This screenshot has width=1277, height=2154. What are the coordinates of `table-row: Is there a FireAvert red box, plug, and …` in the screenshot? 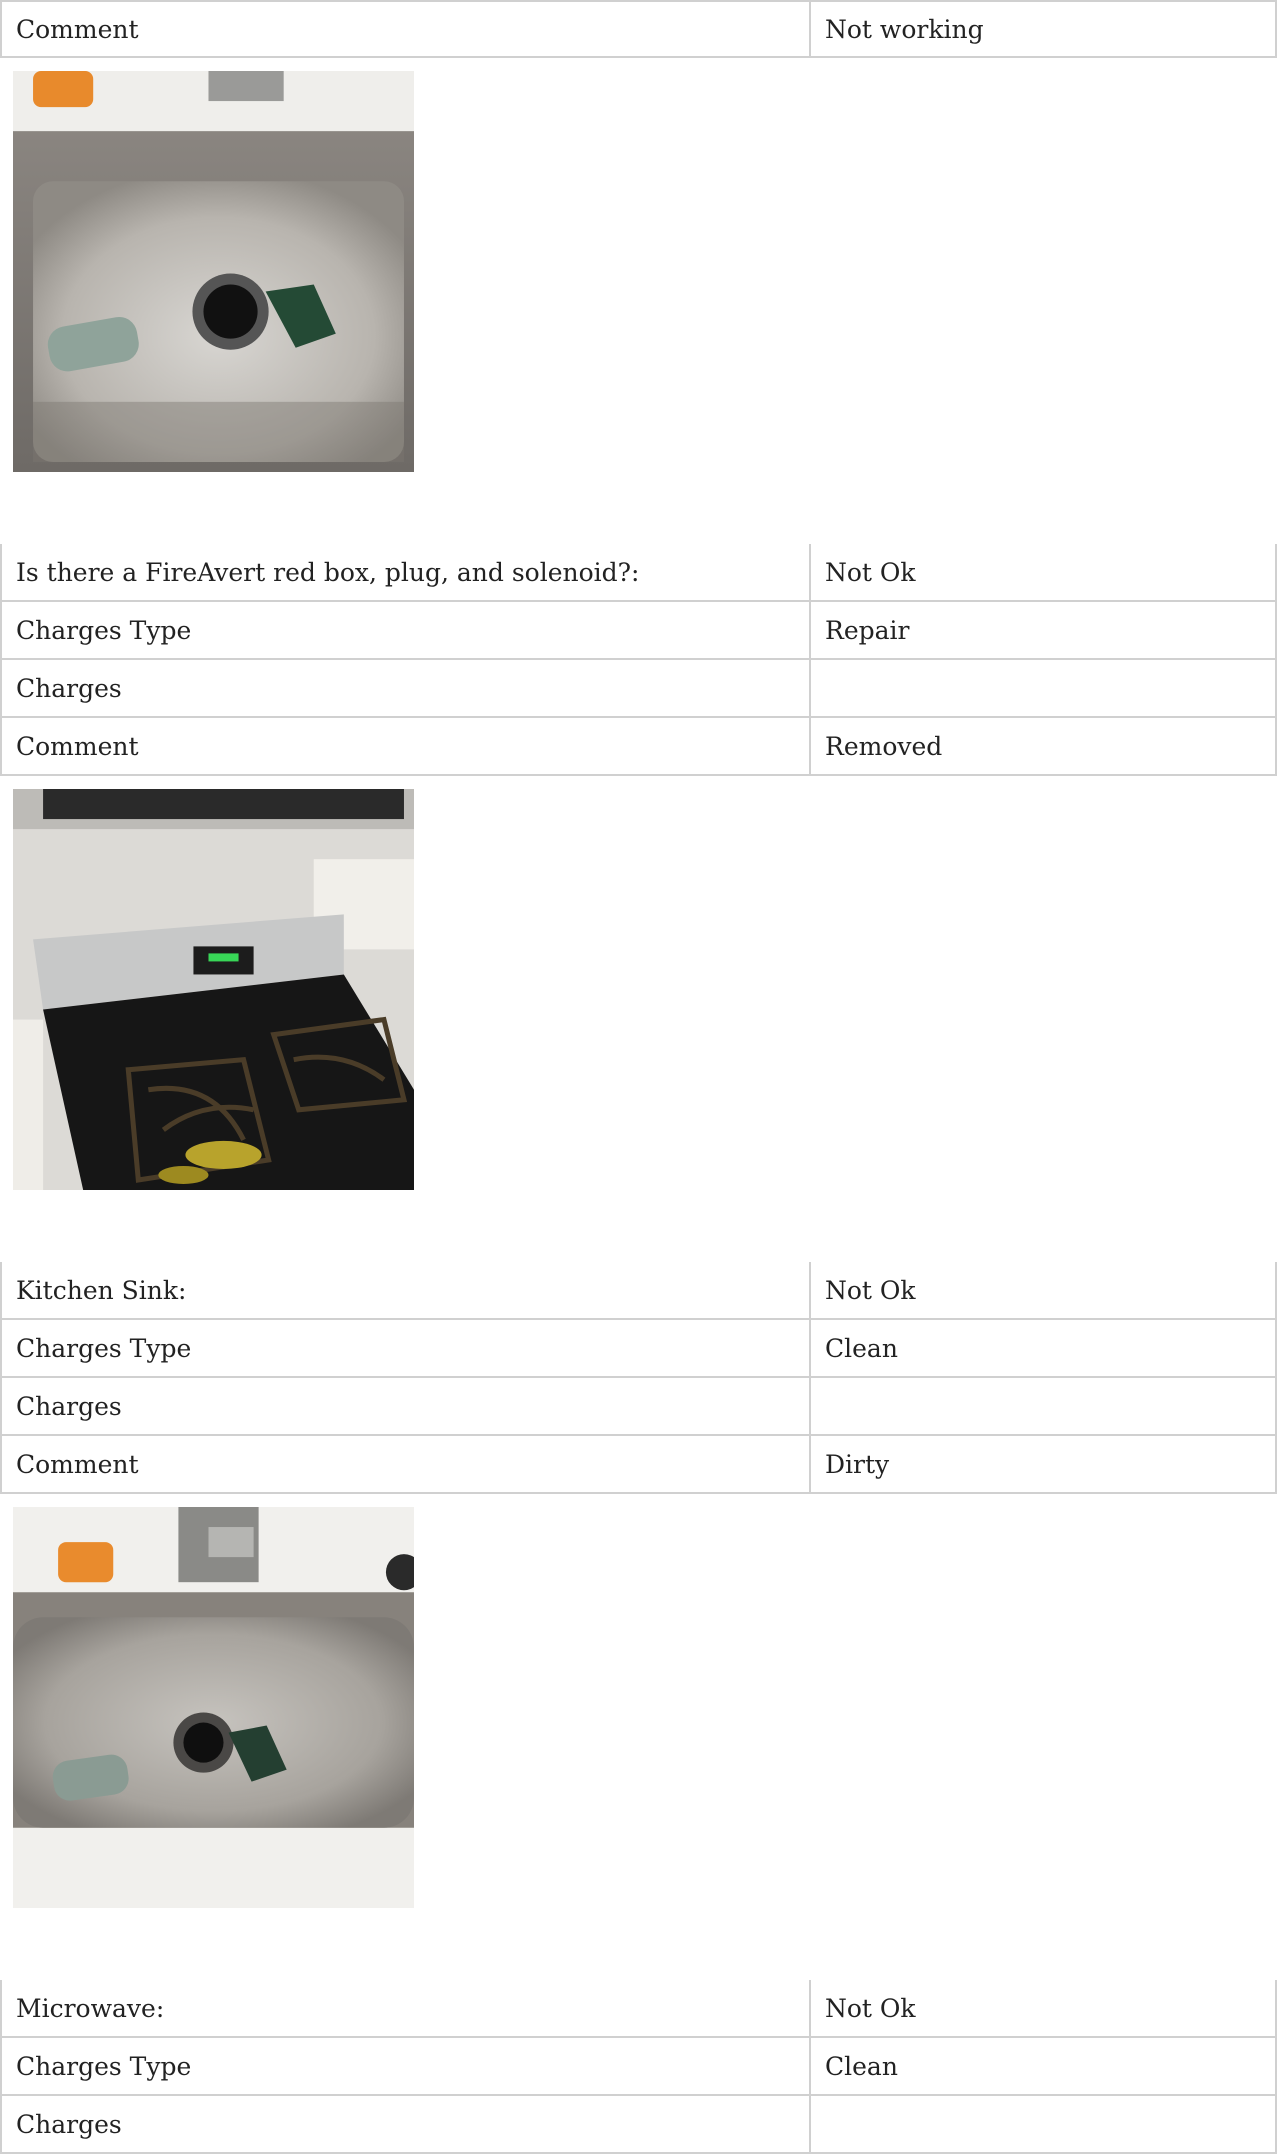 It's located at (638, 573).